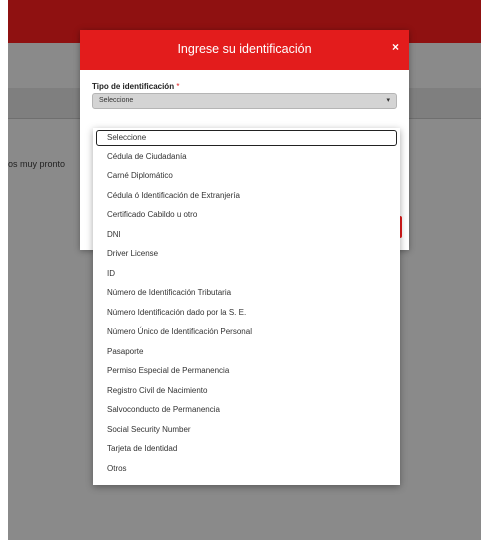  What do you see at coordinates (246, 293) in the screenshot?
I see `option-nit: Número de Identificación Tributaria` at bounding box center [246, 293].